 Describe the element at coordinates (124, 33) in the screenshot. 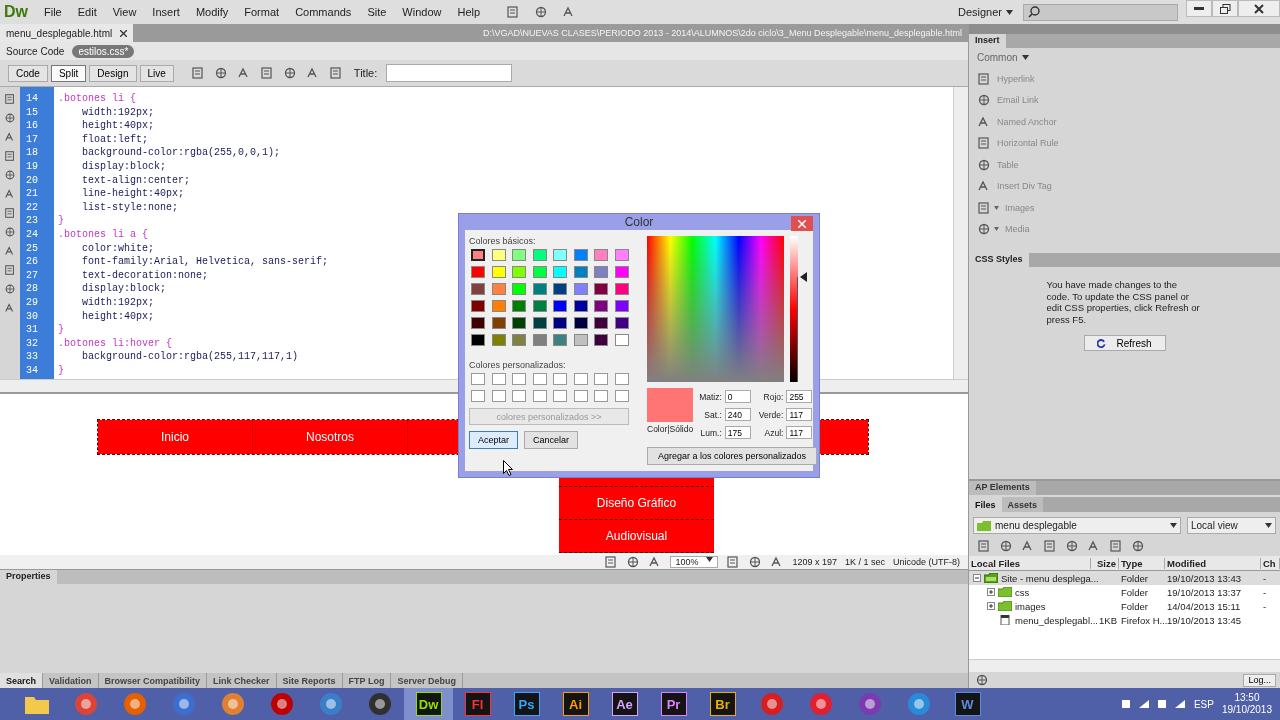

I see `close-icon` at that location.